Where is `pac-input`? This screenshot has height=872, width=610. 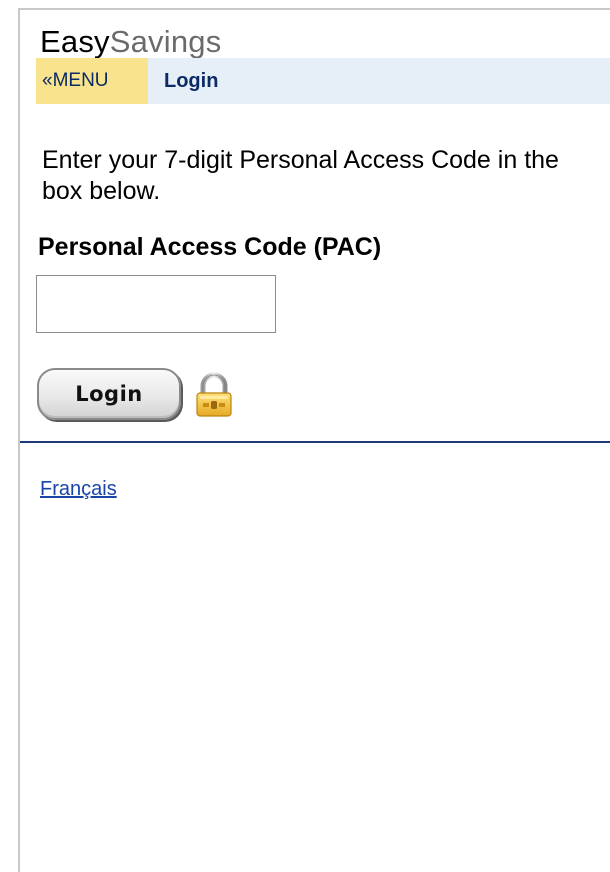 pac-input is located at coordinates (156, 304).